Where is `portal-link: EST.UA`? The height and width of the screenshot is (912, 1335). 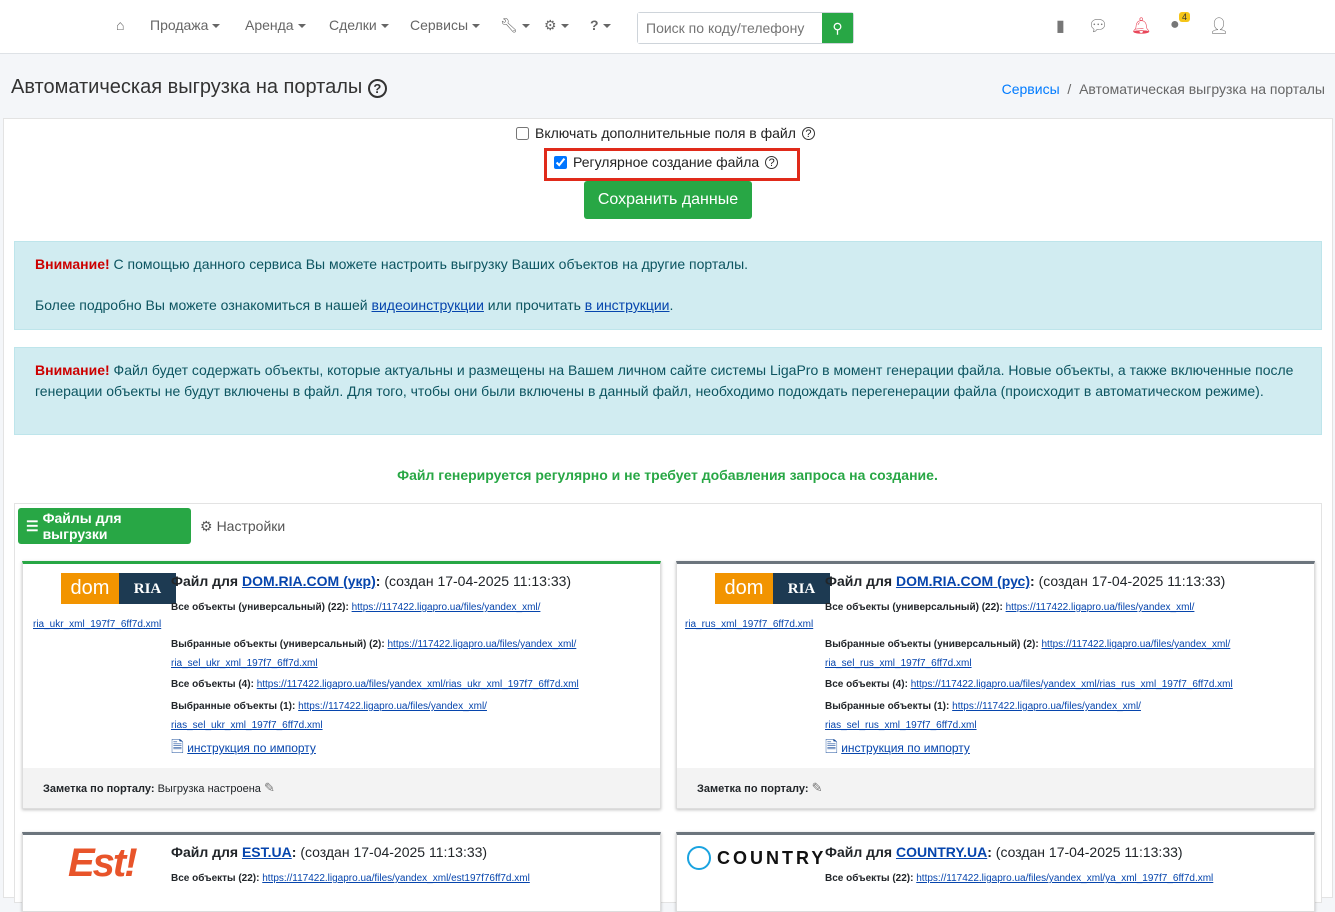
portal-link: EST.UA is located at coordinates (267, 852).